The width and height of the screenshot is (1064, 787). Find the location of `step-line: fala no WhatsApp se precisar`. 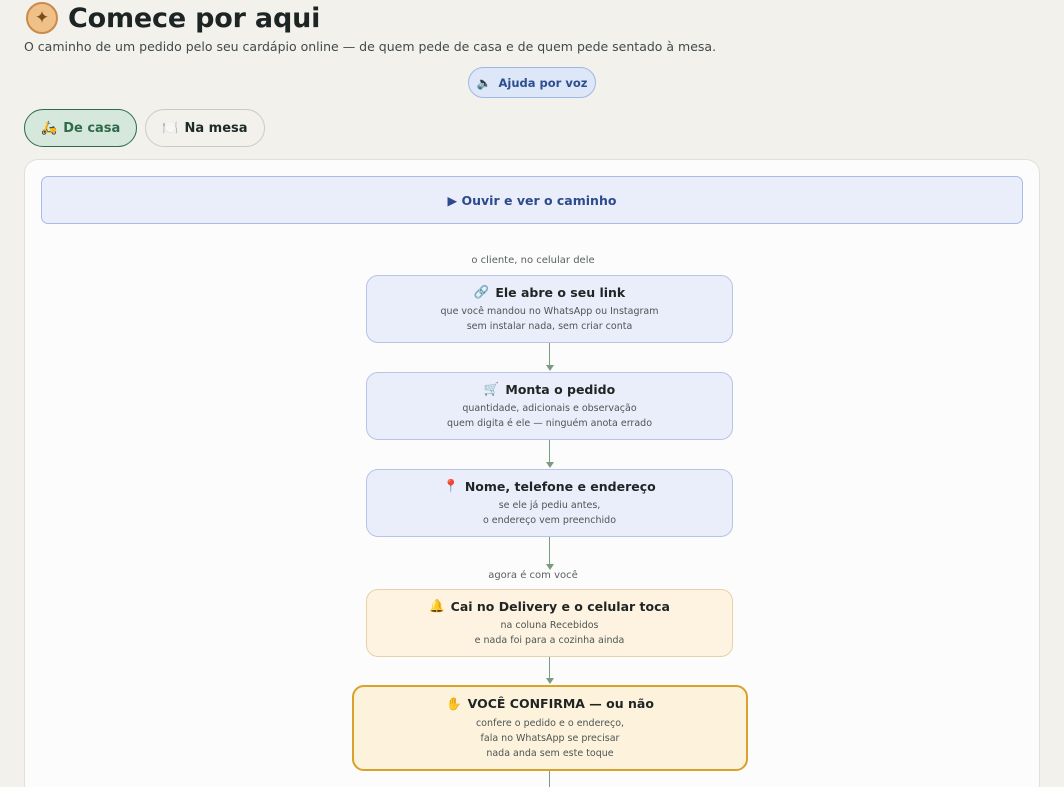

step-line: fala no WhatsApp se precisar is located at coordinates (550, 738).